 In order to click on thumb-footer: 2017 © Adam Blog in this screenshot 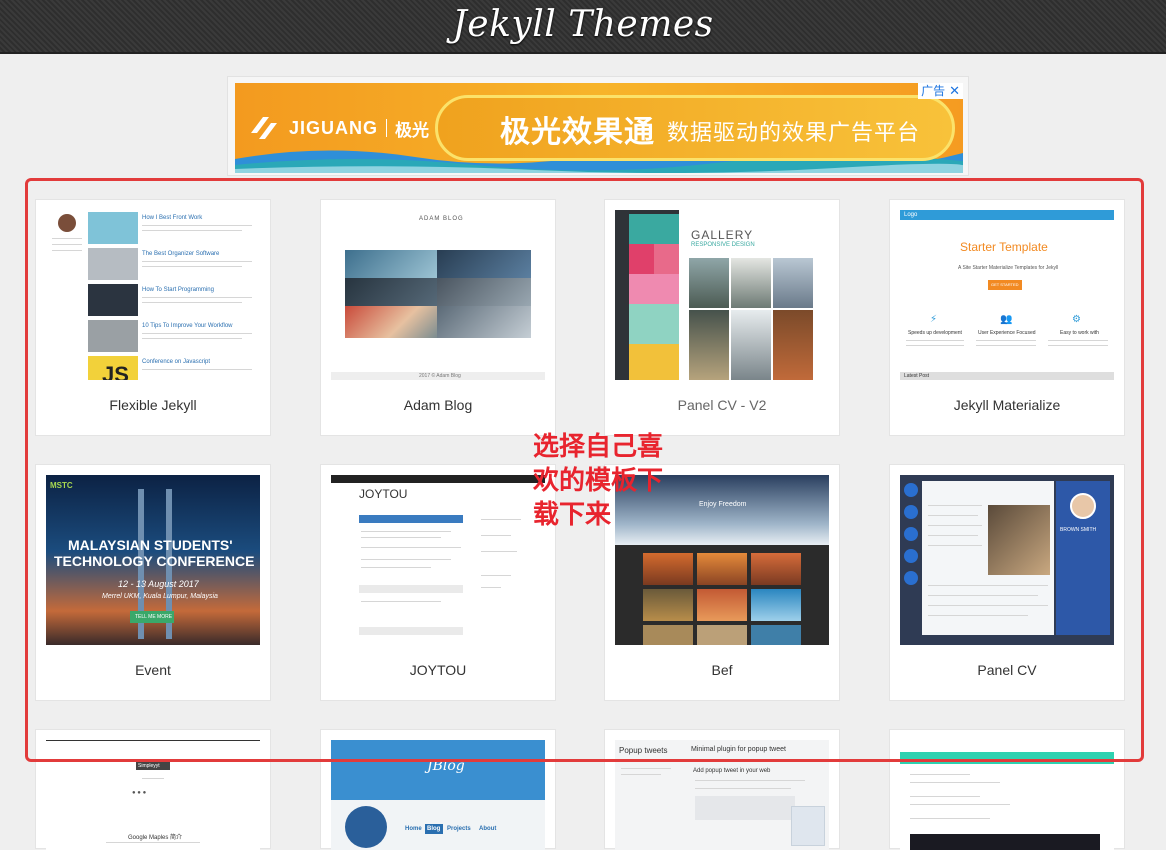, I will do `click(440, 376)`.